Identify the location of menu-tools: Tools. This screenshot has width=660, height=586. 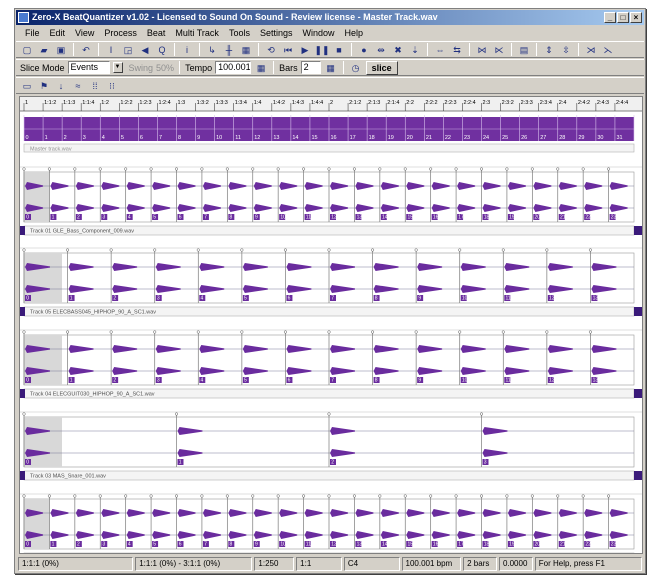
(239, 33).